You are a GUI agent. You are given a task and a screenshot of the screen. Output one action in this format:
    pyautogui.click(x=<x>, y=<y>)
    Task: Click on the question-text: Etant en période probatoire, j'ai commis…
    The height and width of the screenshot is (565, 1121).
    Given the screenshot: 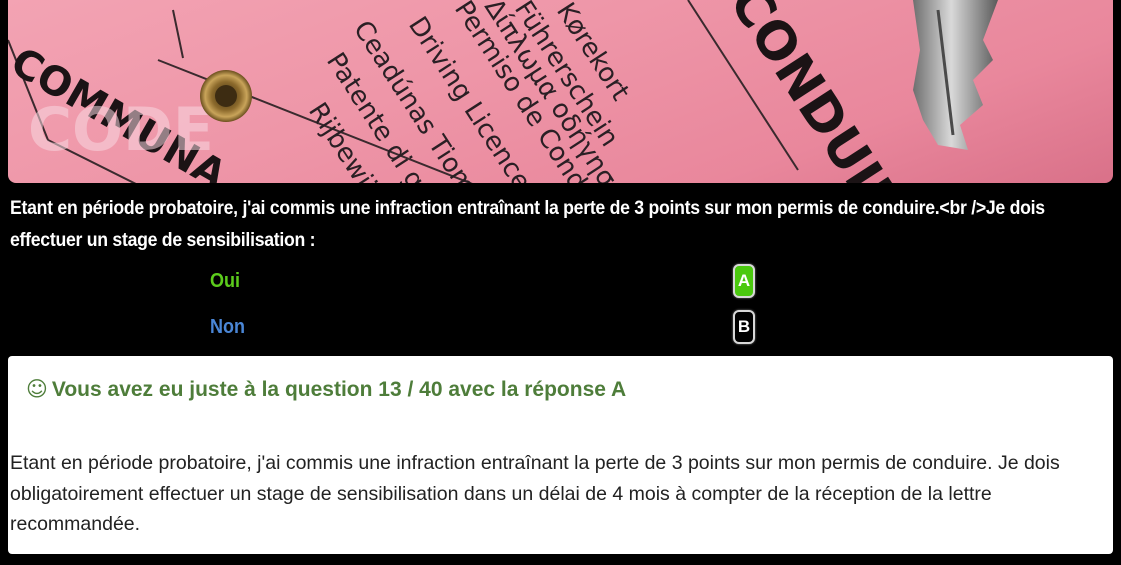 What is the action you would take?
    pyautogui.click(x=527, y=224)
    